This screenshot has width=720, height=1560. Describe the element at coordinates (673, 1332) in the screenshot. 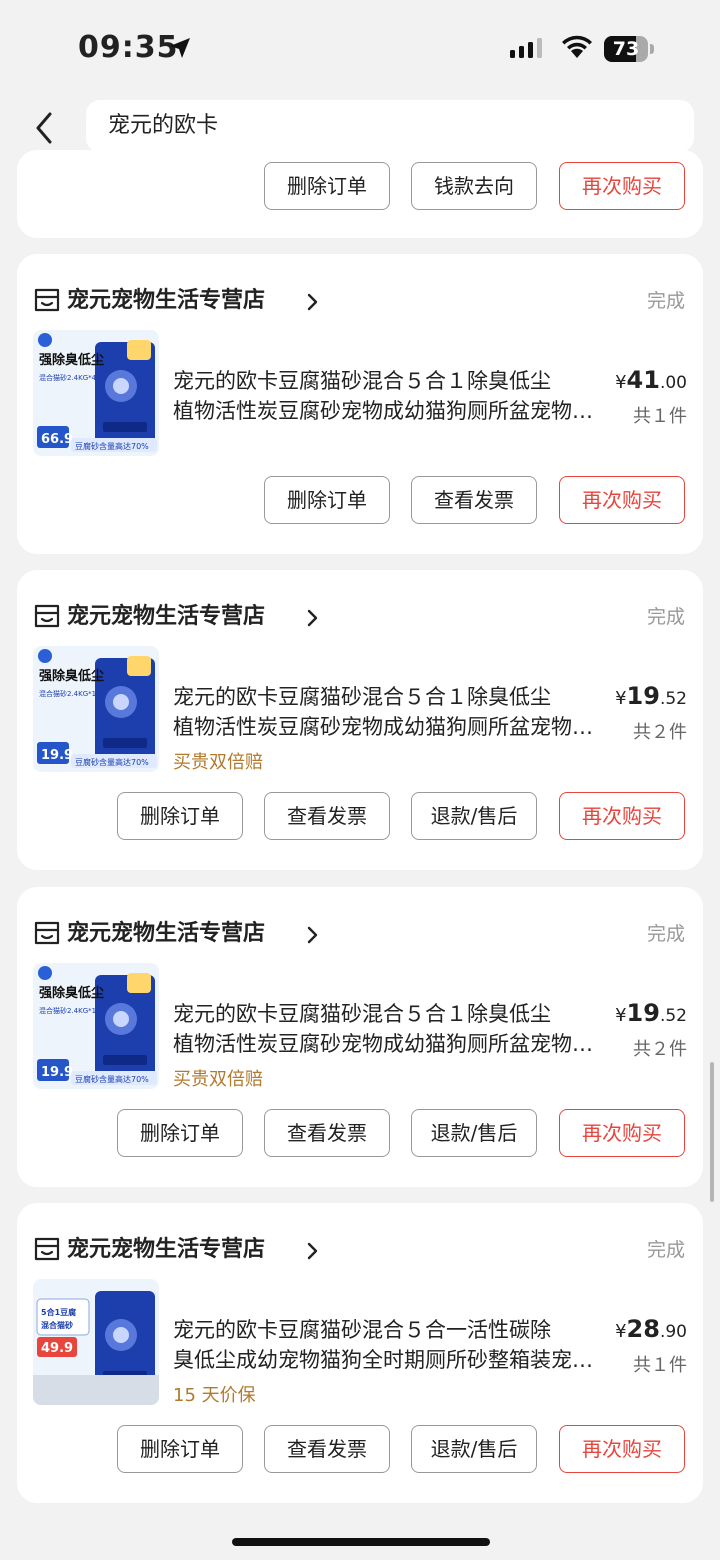

I see `price-decimal: .90` at that location.